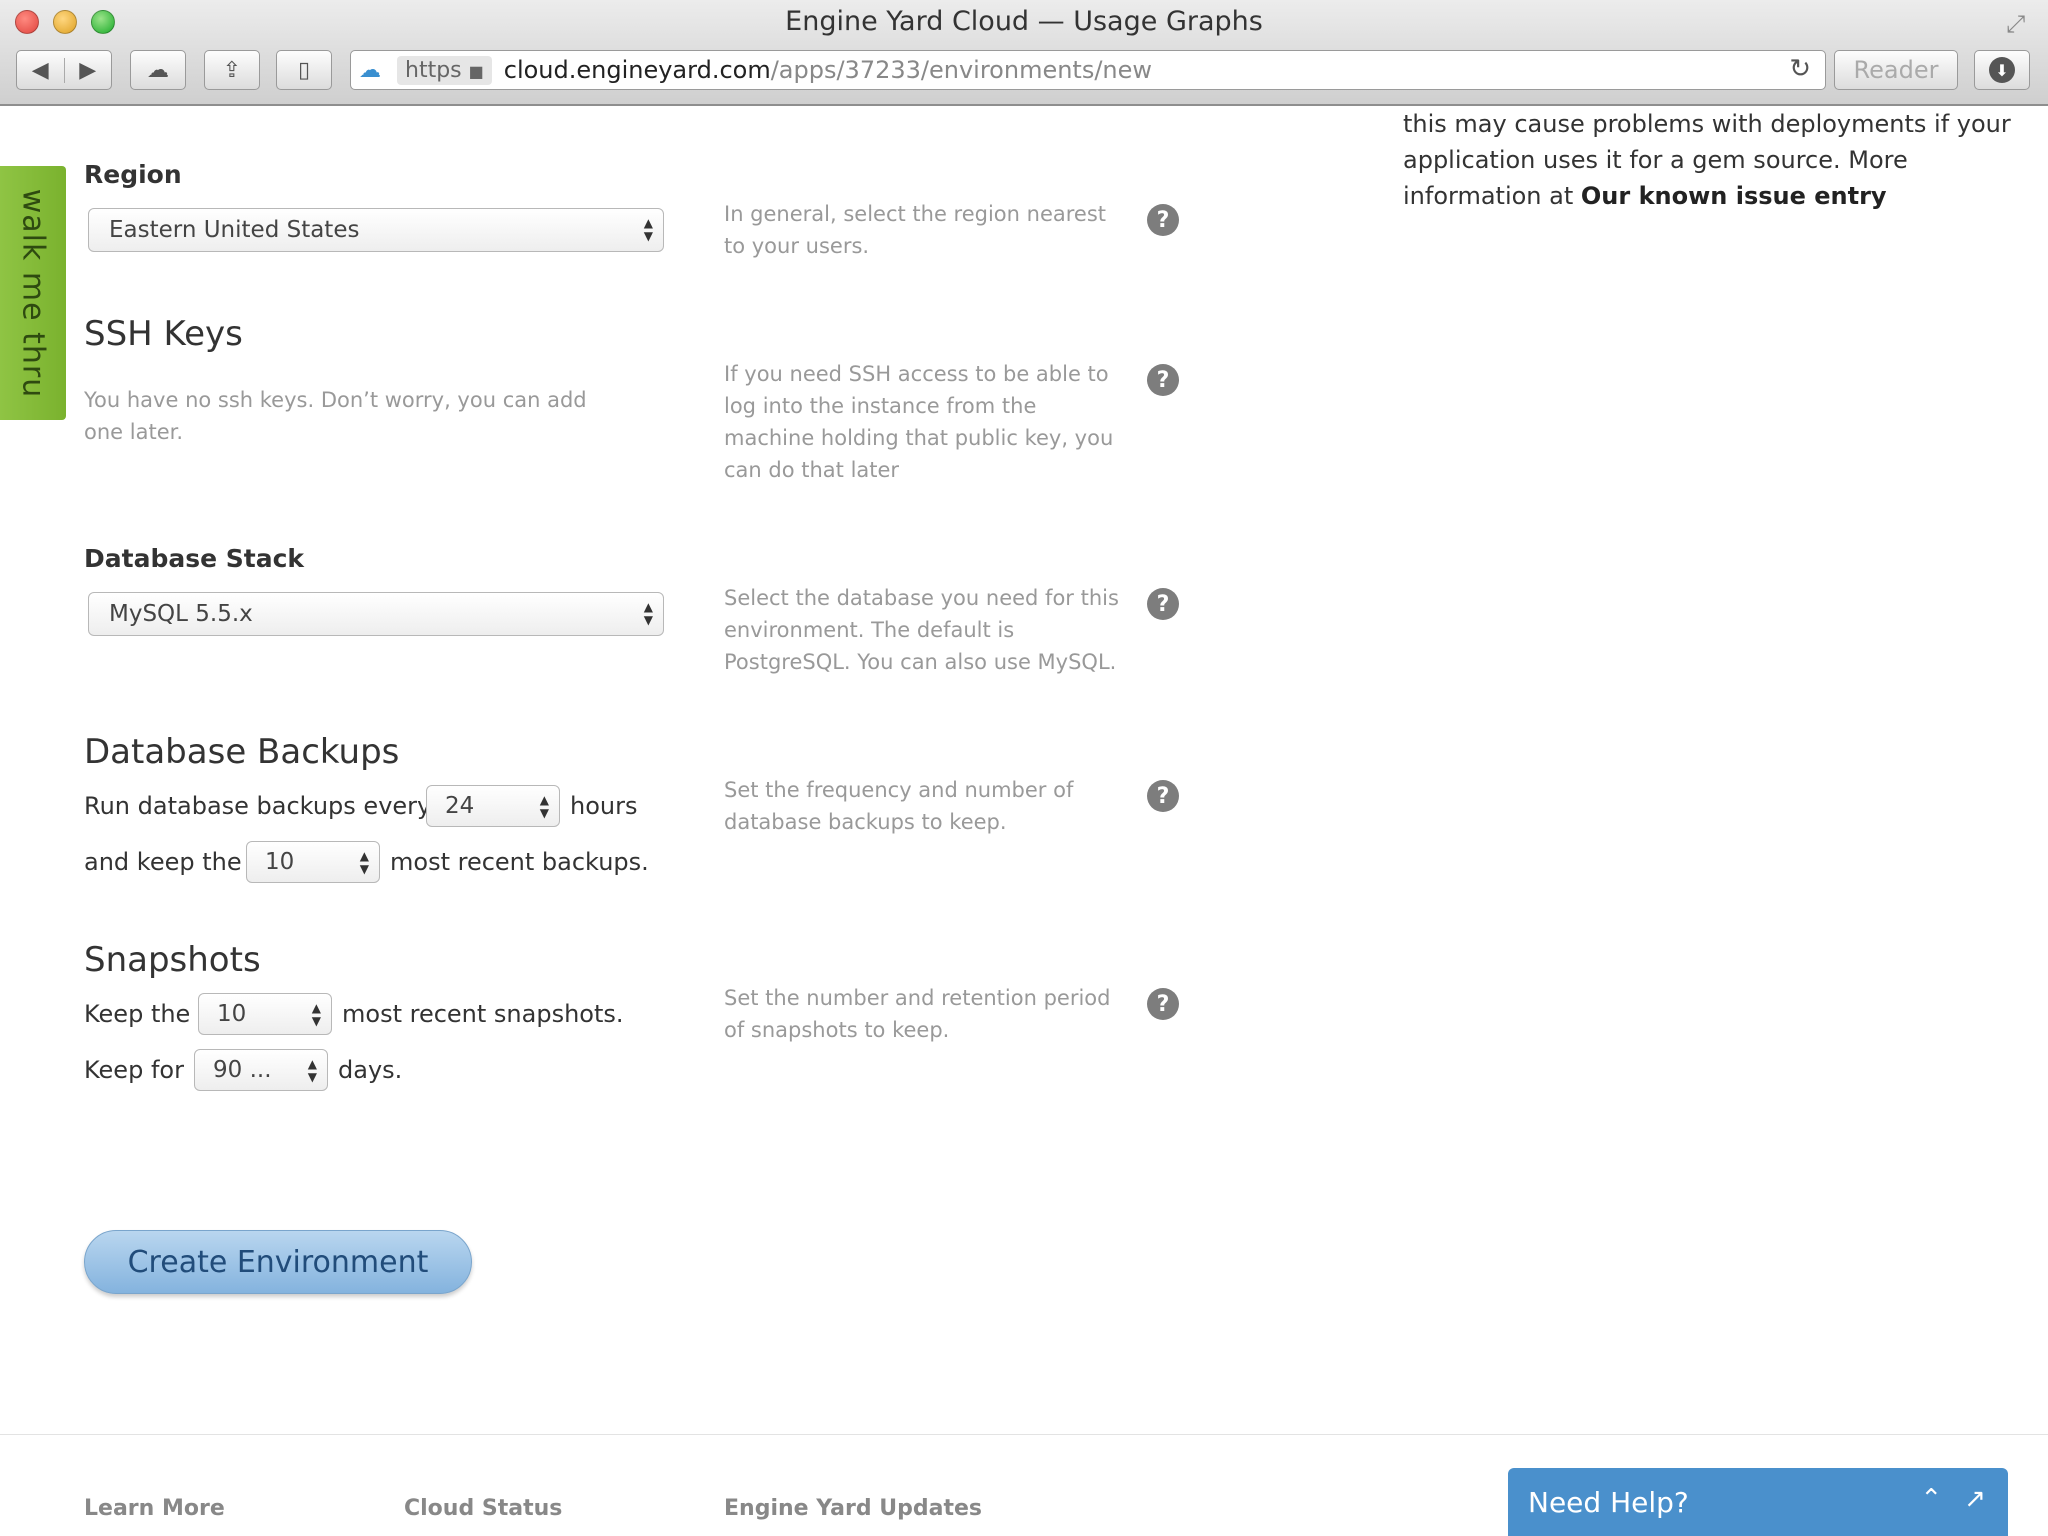 The image size is (2048, 1536). I want to click on footer-divider, so click(1024, 1434).